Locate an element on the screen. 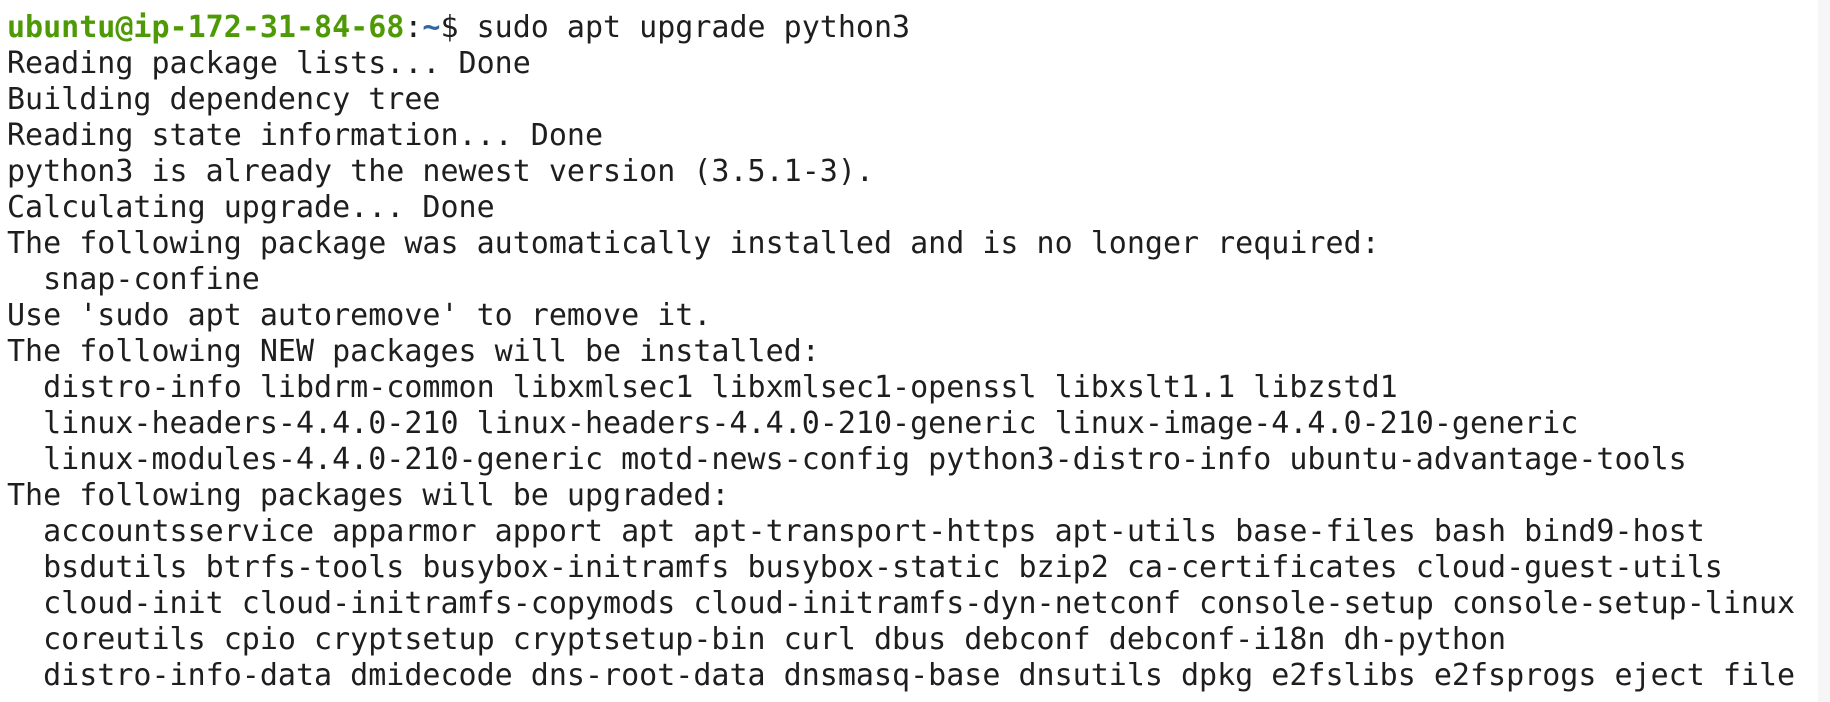 The width and height of the screenshot is (1830, 702). output-line: Building dependency tree is located at coordinates (224, 99).